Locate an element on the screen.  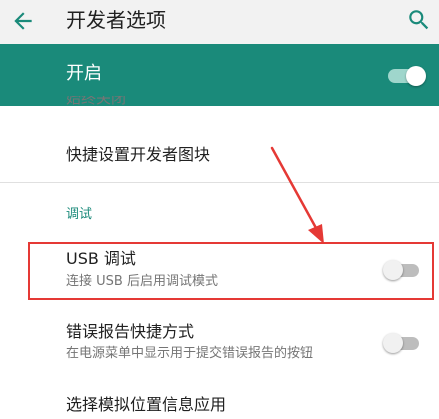
partial-list-item-label: 始终关闭 is located at coordinates (96, 101).